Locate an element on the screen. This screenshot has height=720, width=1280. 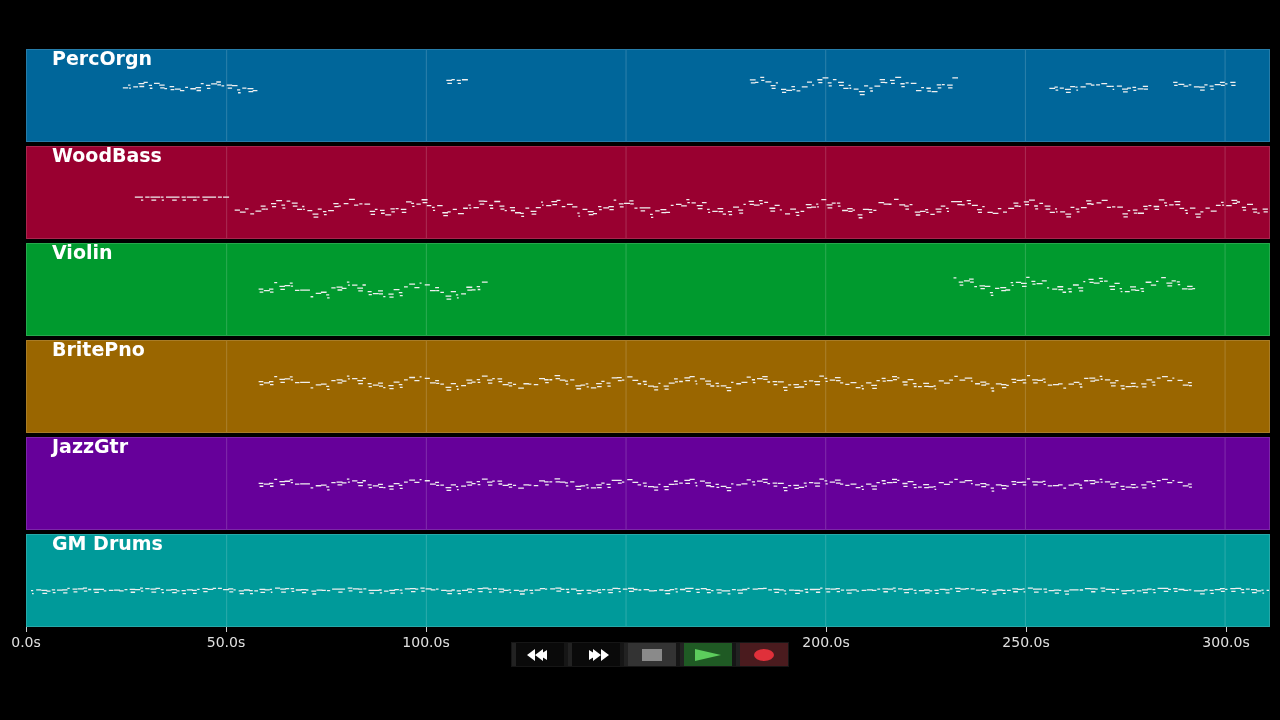
stop-icon is located at coordinates (652, 654).